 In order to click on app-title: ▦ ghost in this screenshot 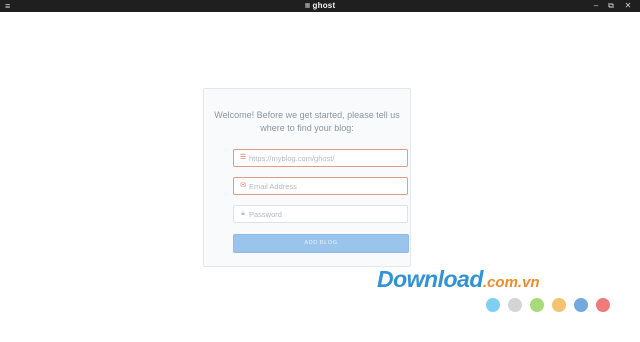, I will do `click(320, 6)`.